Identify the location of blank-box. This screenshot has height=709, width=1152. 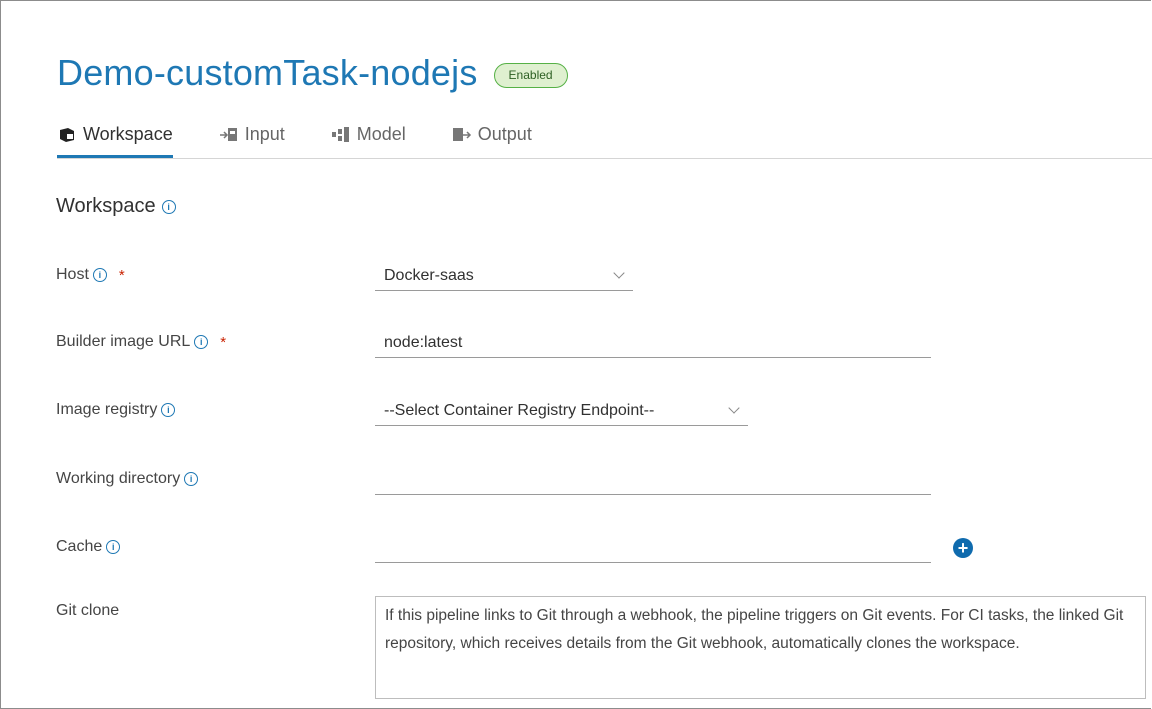
(229, 204).